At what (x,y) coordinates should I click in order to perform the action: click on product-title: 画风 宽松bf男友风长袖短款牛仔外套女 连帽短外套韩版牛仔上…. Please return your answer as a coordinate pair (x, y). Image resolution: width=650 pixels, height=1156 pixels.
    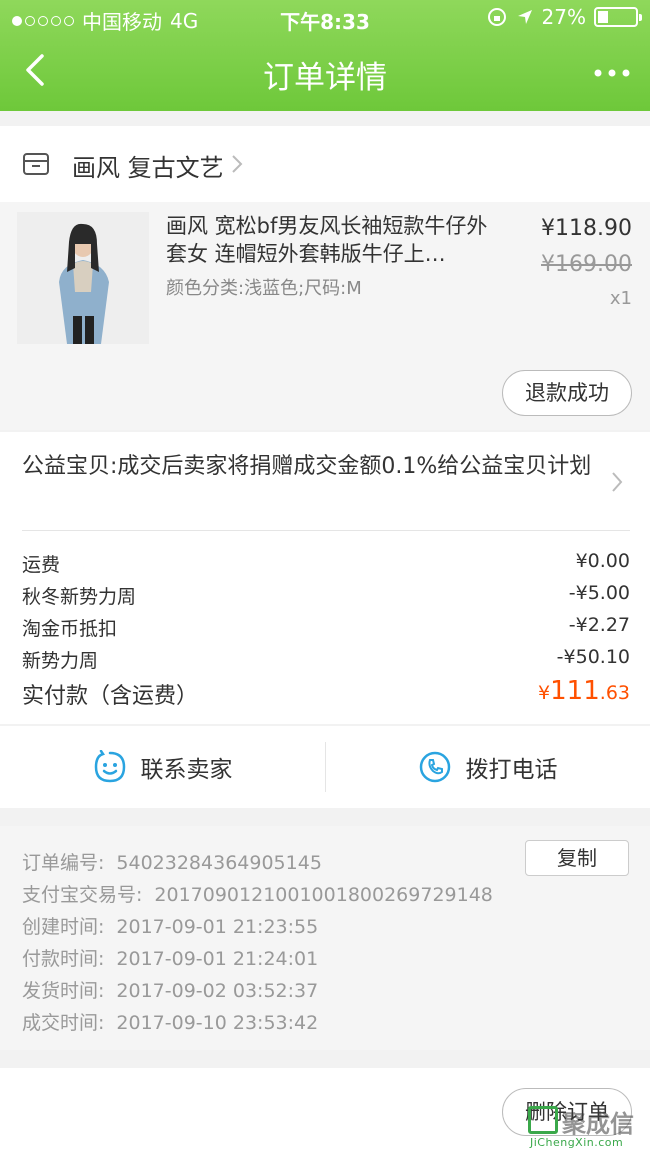
    Looking at the image, I should click on (327, 240).